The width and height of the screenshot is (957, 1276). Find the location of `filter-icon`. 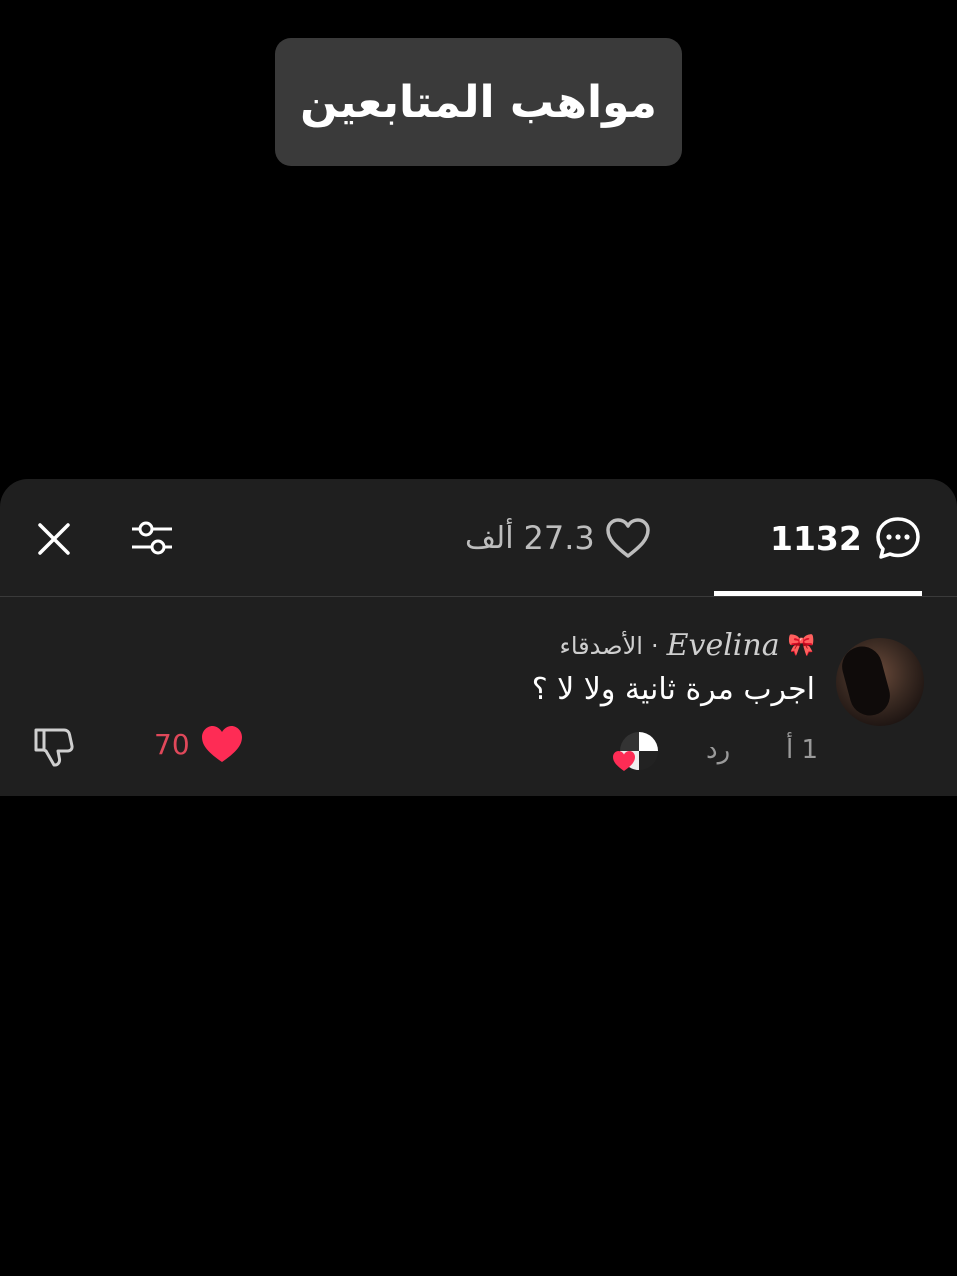

filter-icon is located at coordinates (152, 538).